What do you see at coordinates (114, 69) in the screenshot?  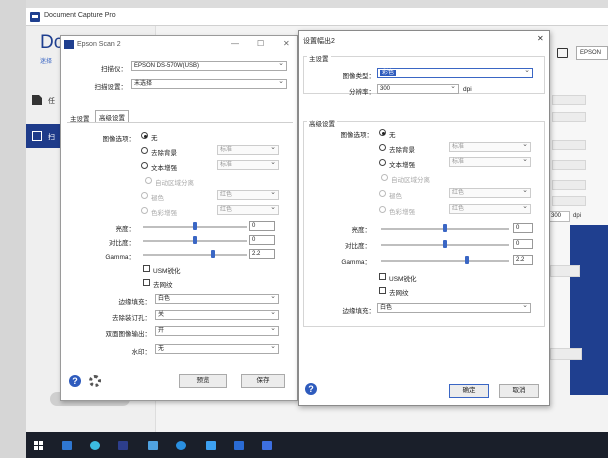 I see `scanner-label: 扫描仪：` at bounding box center [114, 69].